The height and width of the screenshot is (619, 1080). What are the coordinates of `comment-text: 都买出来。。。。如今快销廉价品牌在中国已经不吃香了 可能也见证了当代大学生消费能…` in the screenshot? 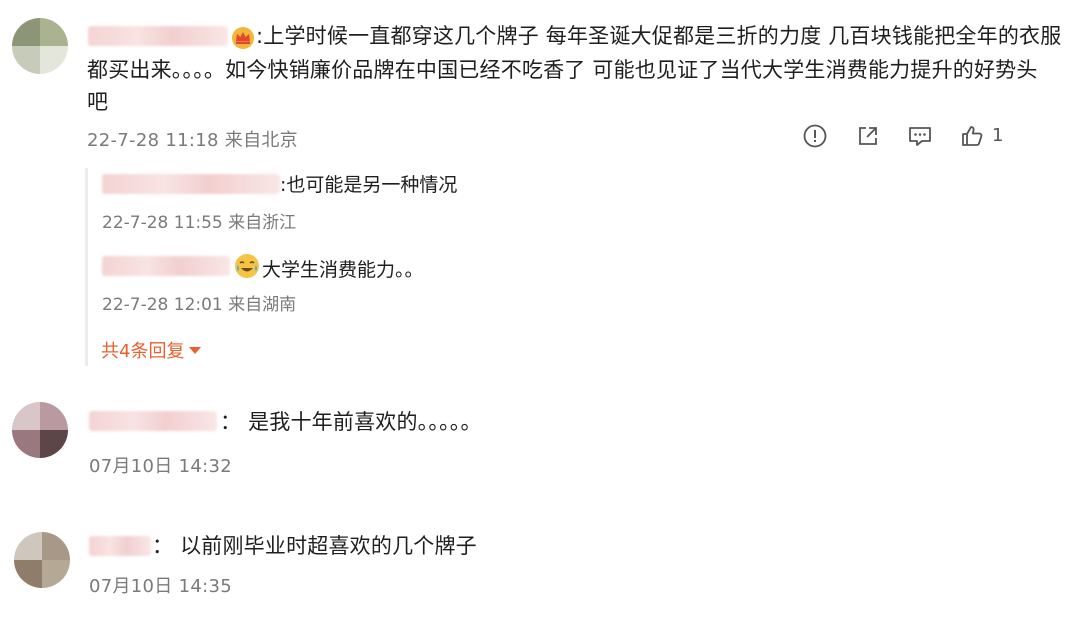 It's located at (562, 70).